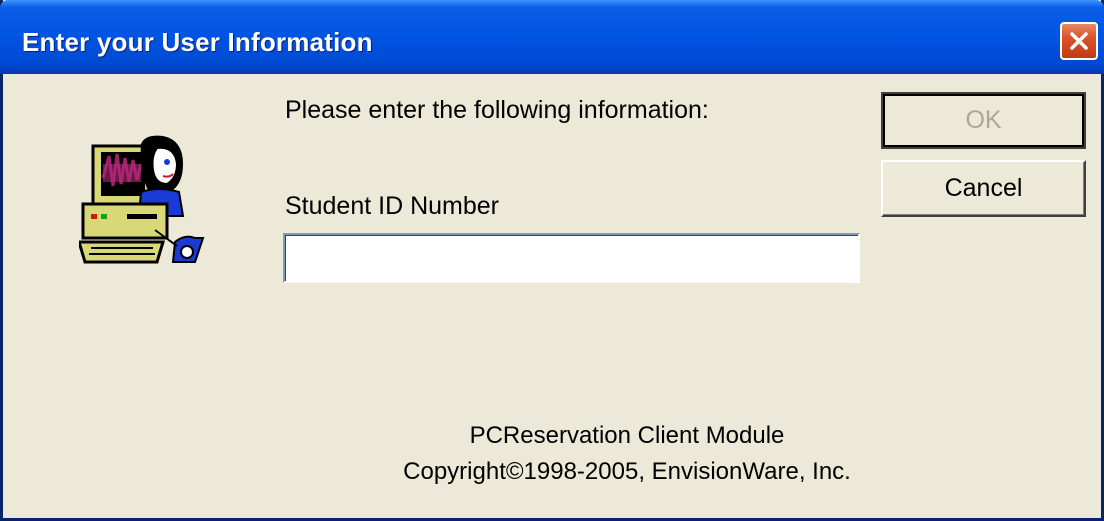  Describe the element at coordinates (142, 199) in the screenshot. I see `computer-user-icon` at that location.